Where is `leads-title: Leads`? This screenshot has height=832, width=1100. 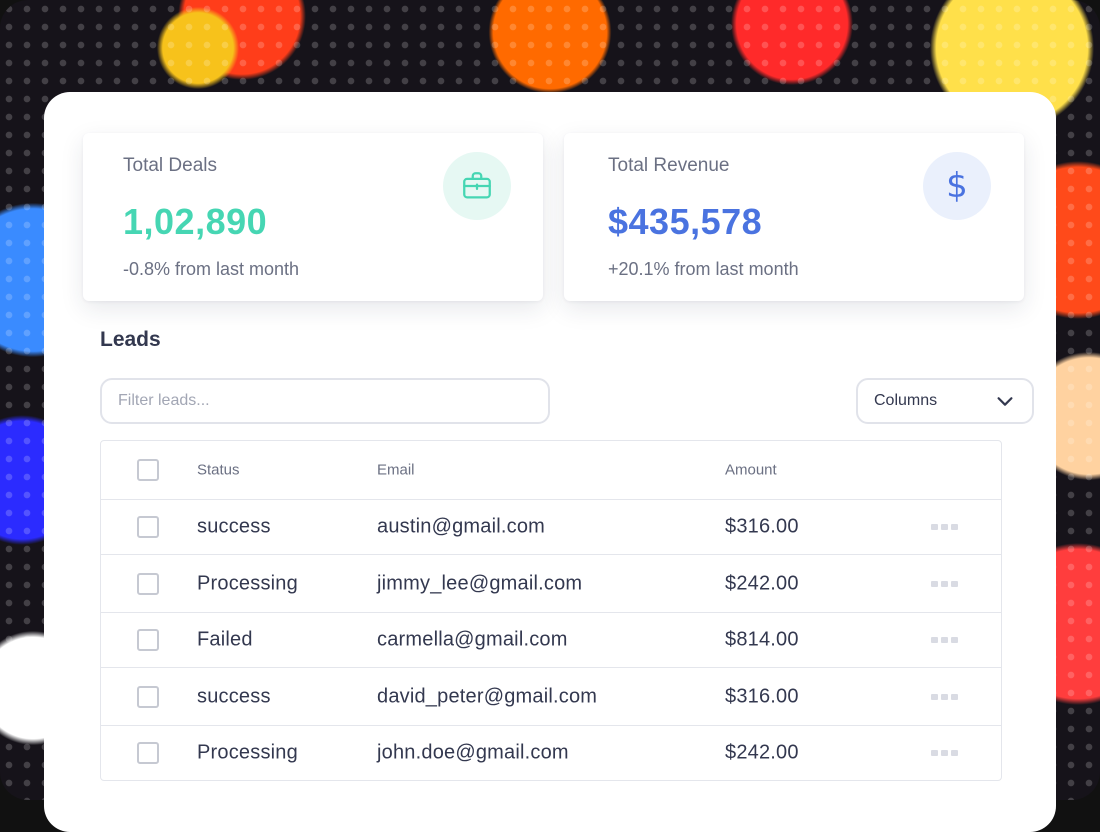
leads-title: Leads is located at coordinates (130, 339).